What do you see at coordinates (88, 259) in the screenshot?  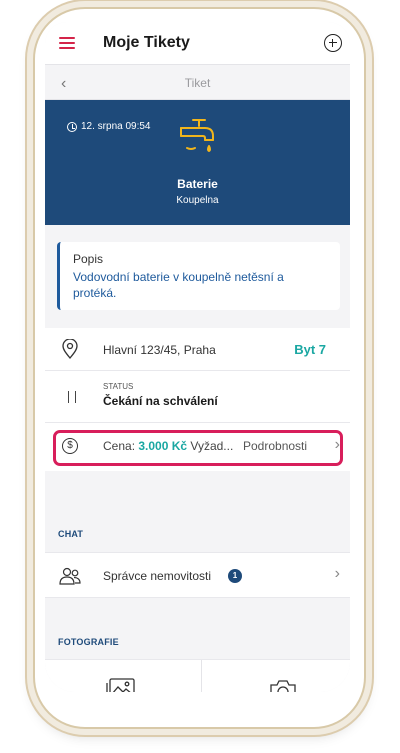 I see `description-label: Popis` at bounding box center [88, 259].